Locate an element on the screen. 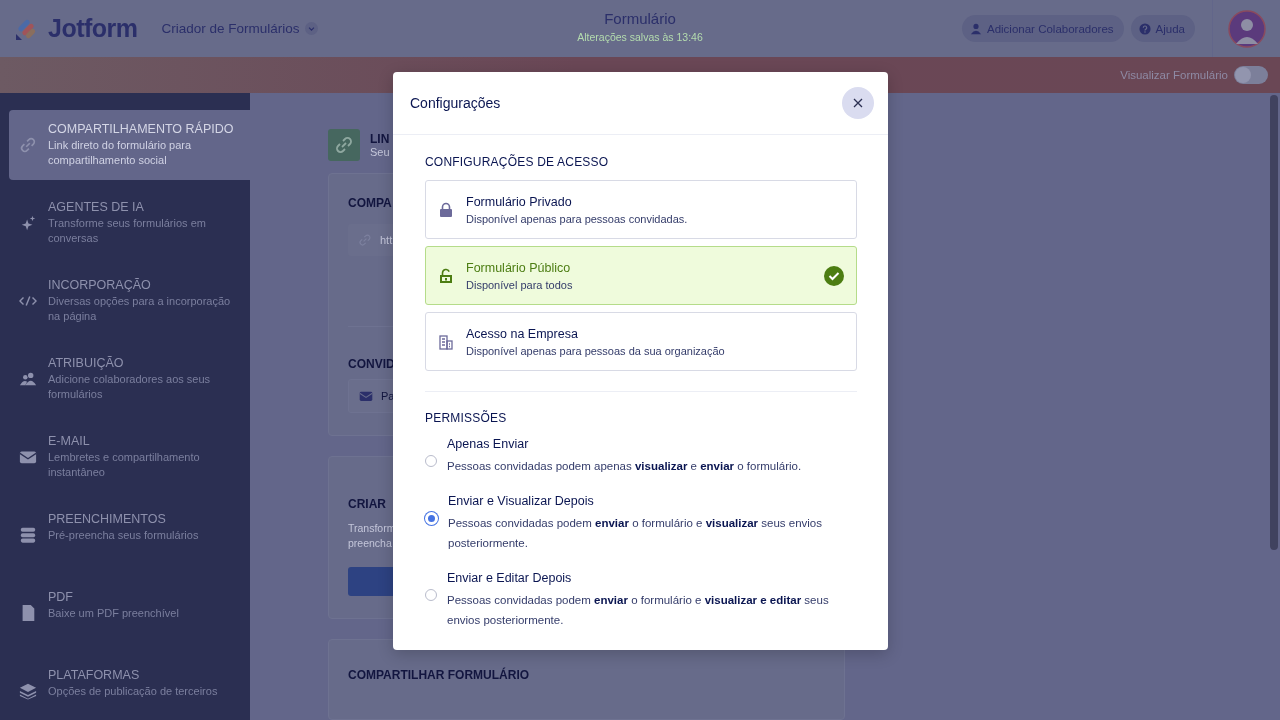  section-heading: PERMISSÕES is located at coordinates (466, 418).